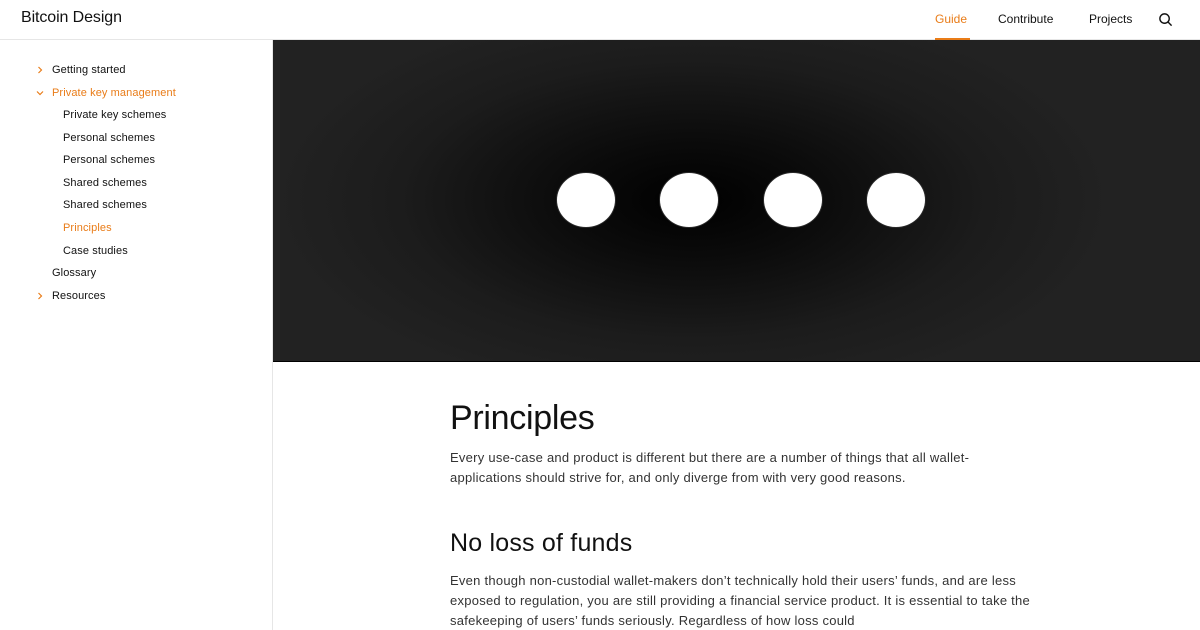  Describe the element at coordinates (114, 115) in the screenshot. I see `sidebar-item-private-key-schemes: Private key schemes` at that location.